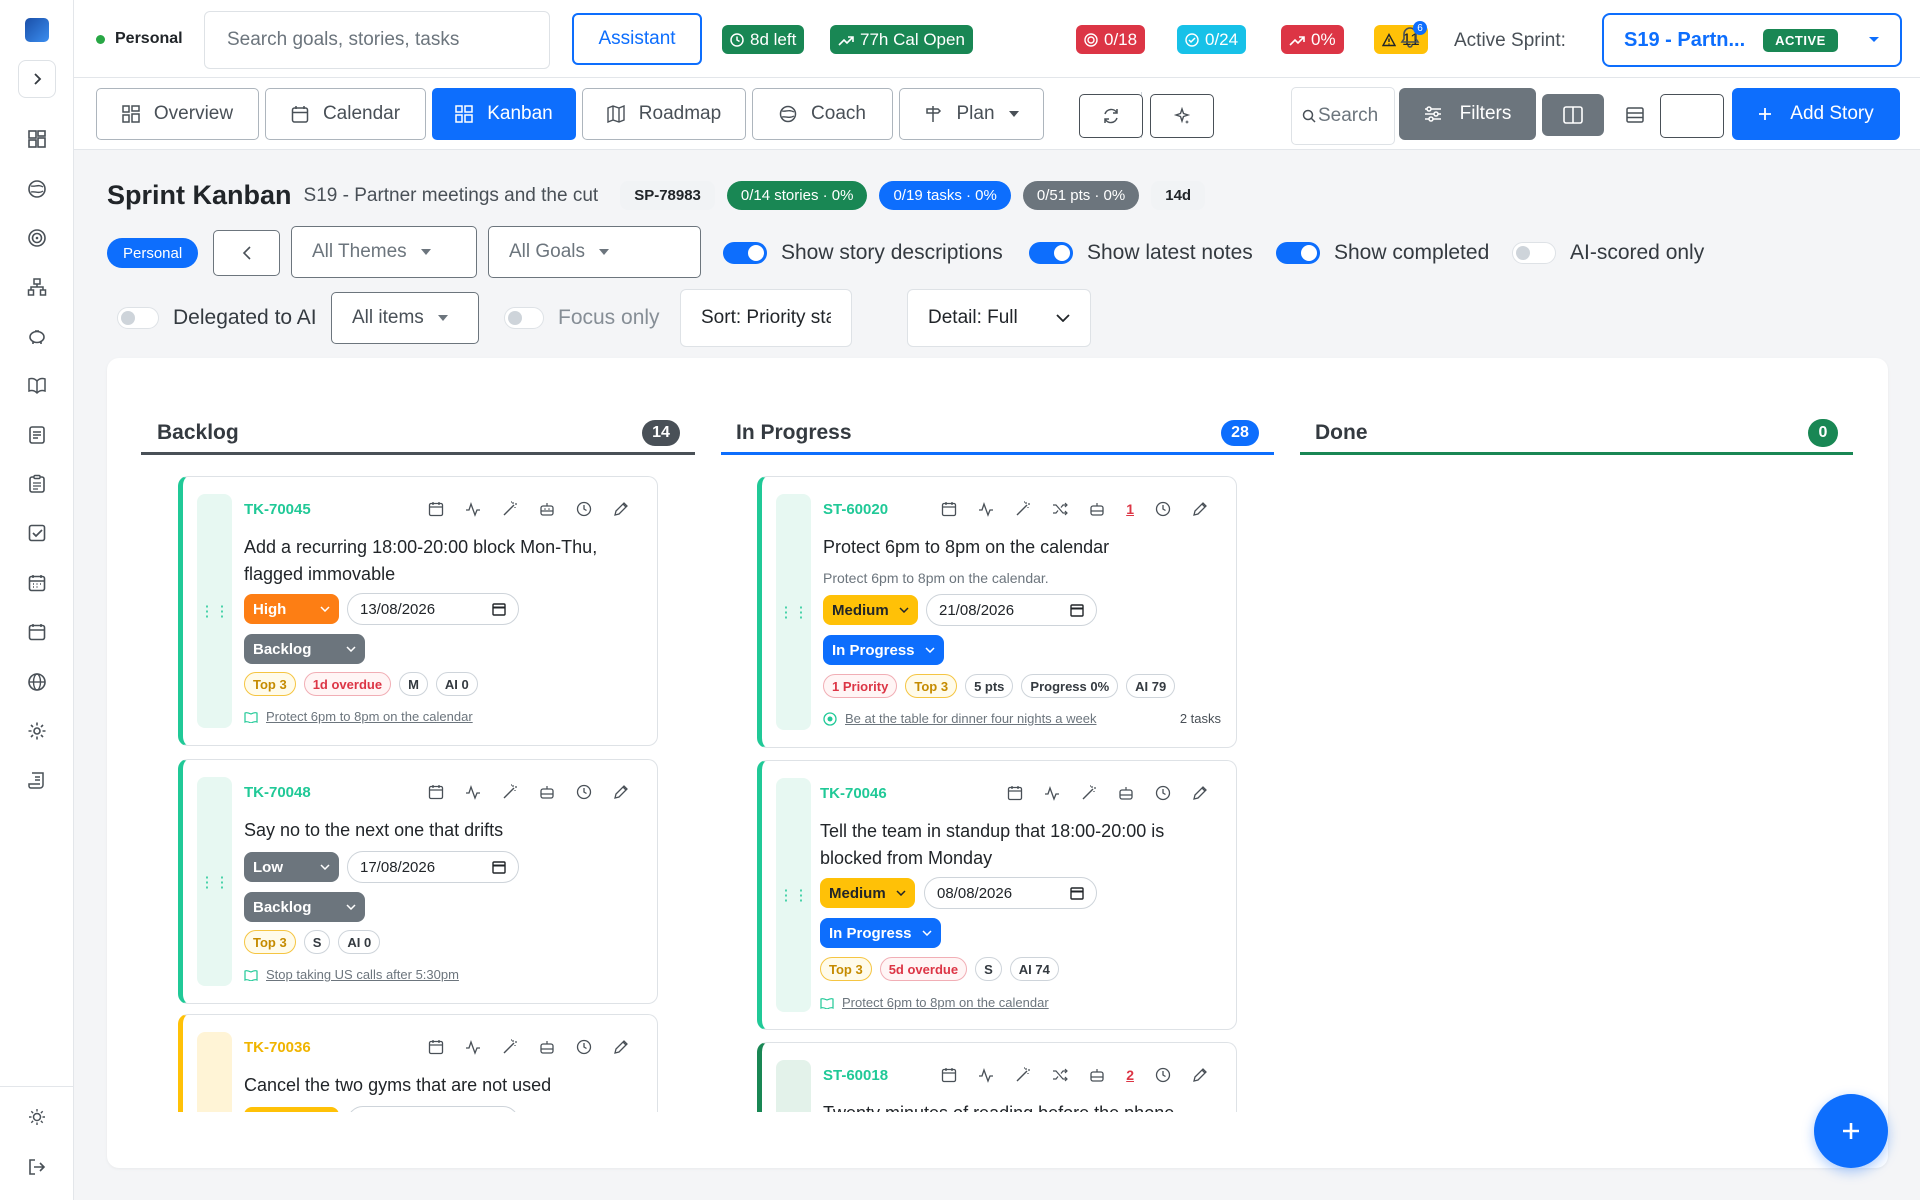  I want to click on sidebar-item-hierarchy, so click(37, 287).